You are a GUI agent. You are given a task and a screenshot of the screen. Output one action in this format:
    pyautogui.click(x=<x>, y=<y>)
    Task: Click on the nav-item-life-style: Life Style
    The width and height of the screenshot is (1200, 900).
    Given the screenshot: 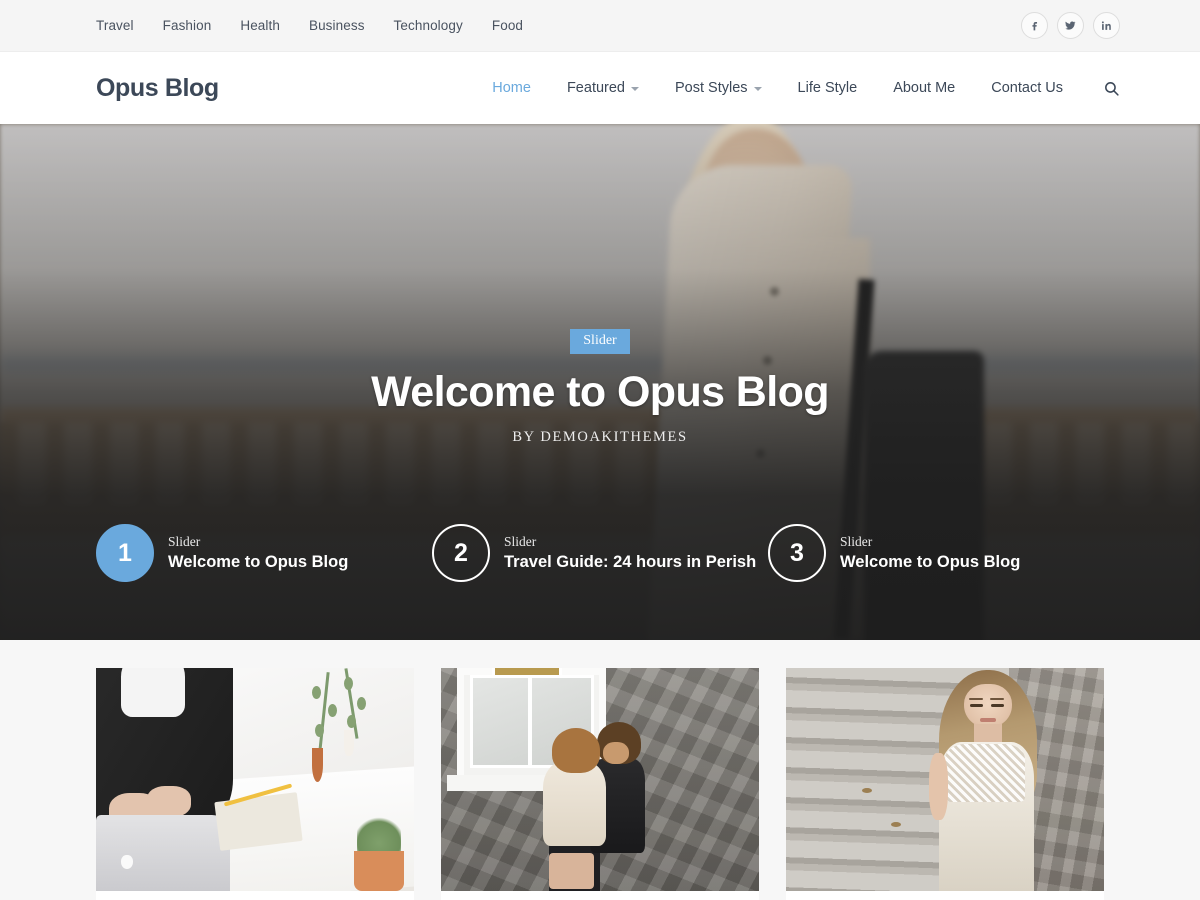 What is the action you would take?
    pyautogui.click(x=828, y=88)
    